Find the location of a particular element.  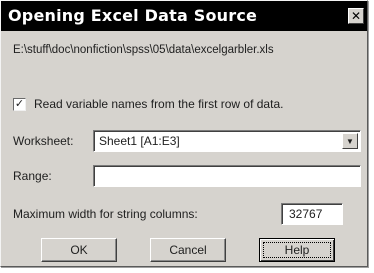

worksheet-value: Sheet1 [A1:E3] is located at coordinates (139, 141).